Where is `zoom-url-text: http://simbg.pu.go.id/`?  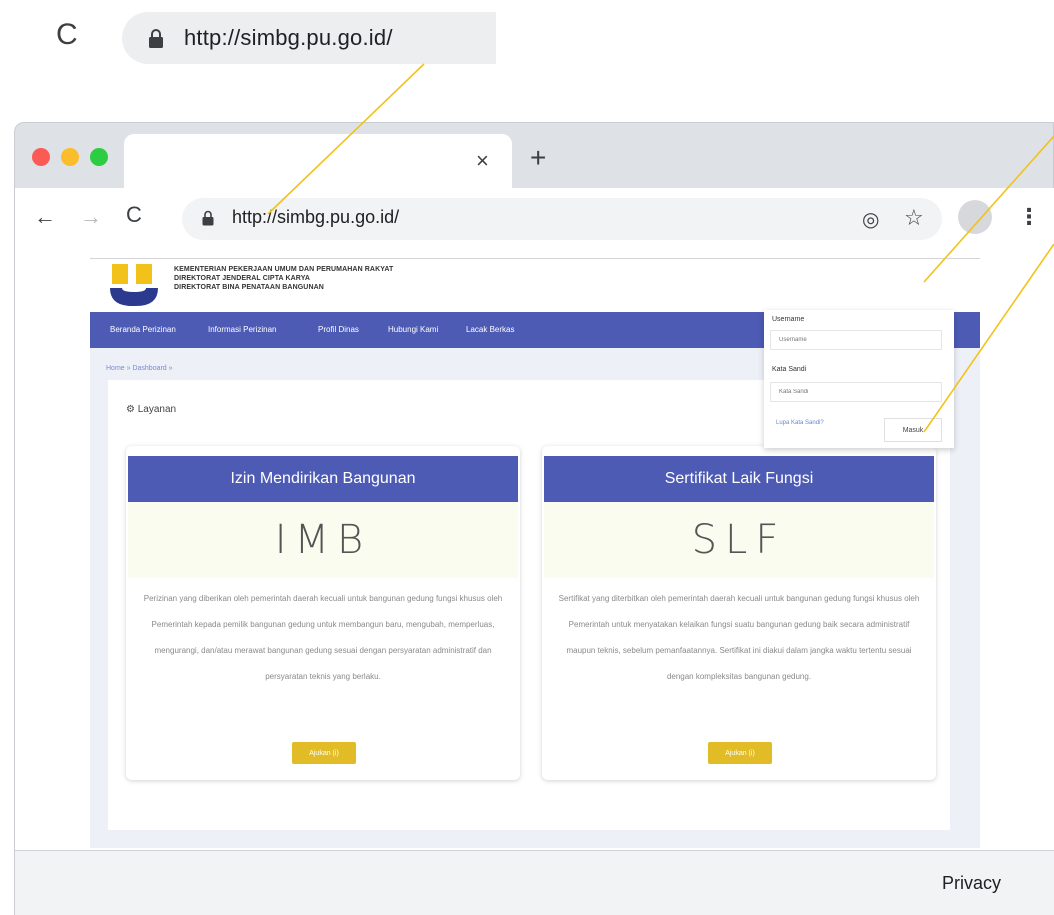 zoom-url-text: http://simbg.pu.go.id/ is located at coordinates (288, 37).